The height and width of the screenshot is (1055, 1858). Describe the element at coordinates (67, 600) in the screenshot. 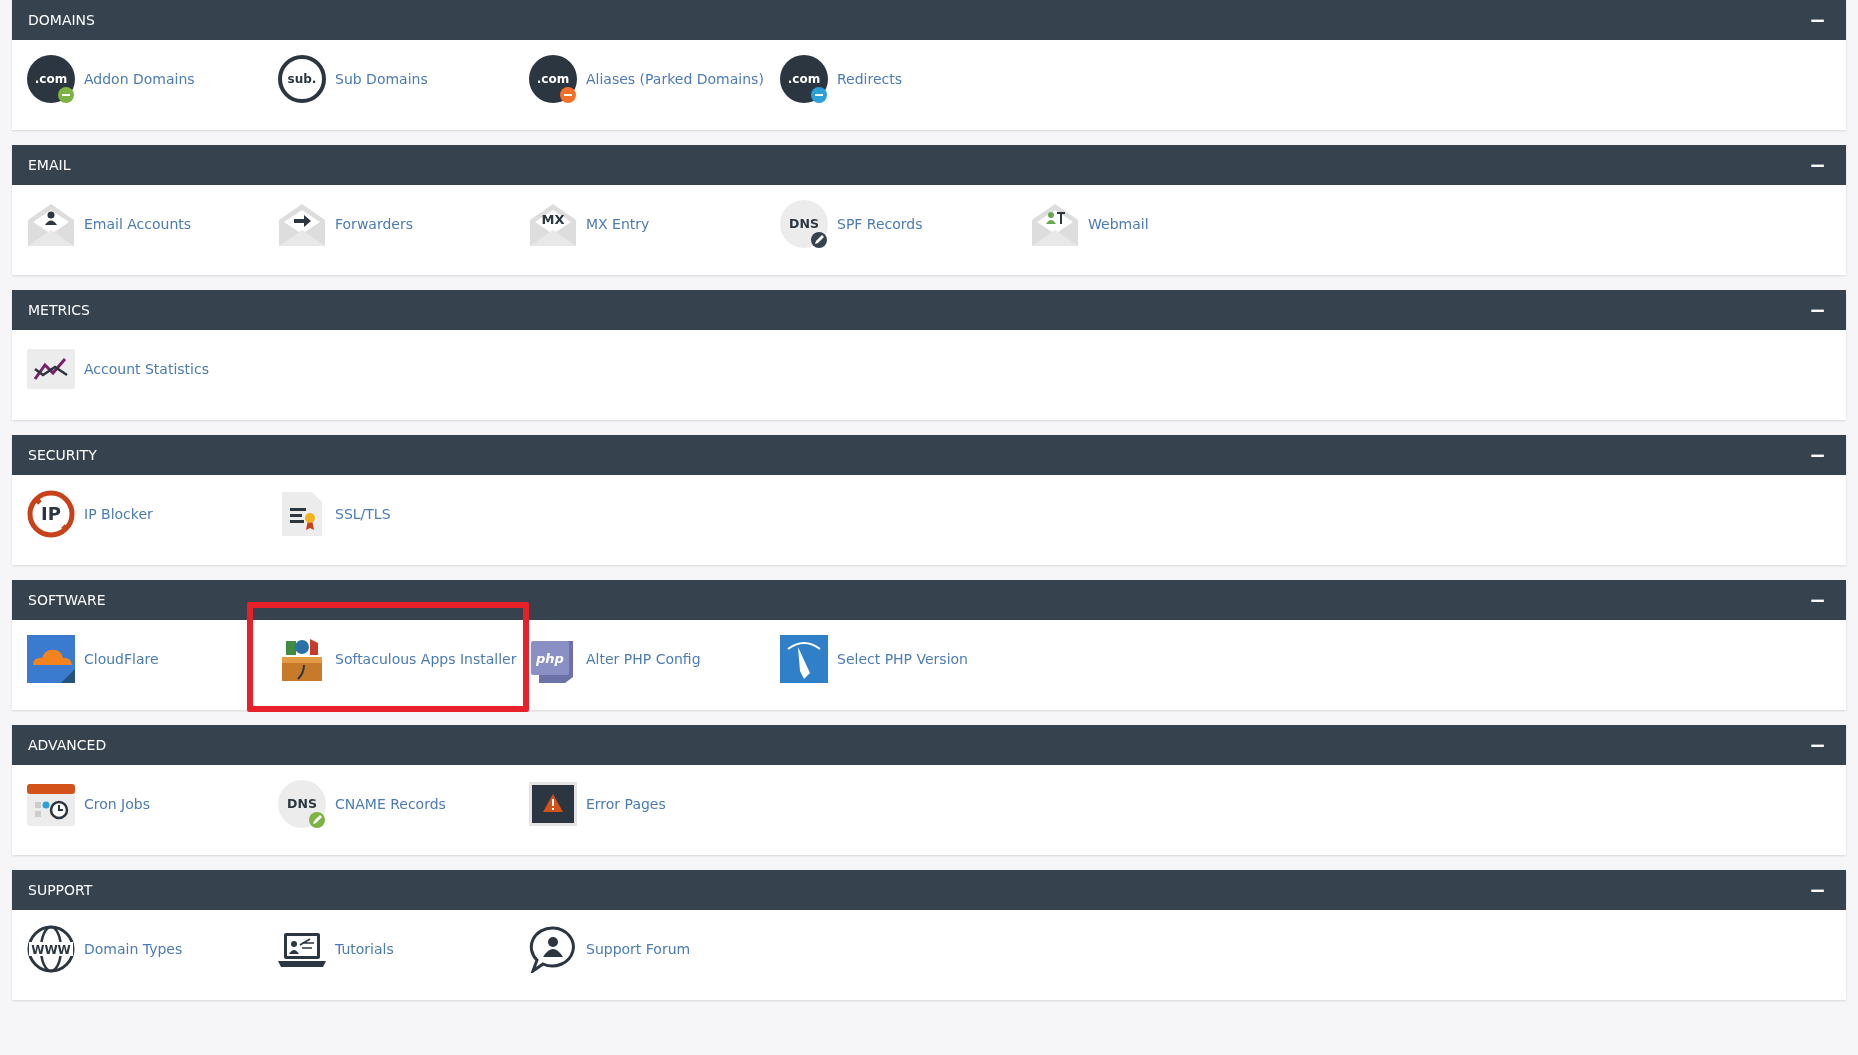

I see `section-title: SOFTWARE` at that location.